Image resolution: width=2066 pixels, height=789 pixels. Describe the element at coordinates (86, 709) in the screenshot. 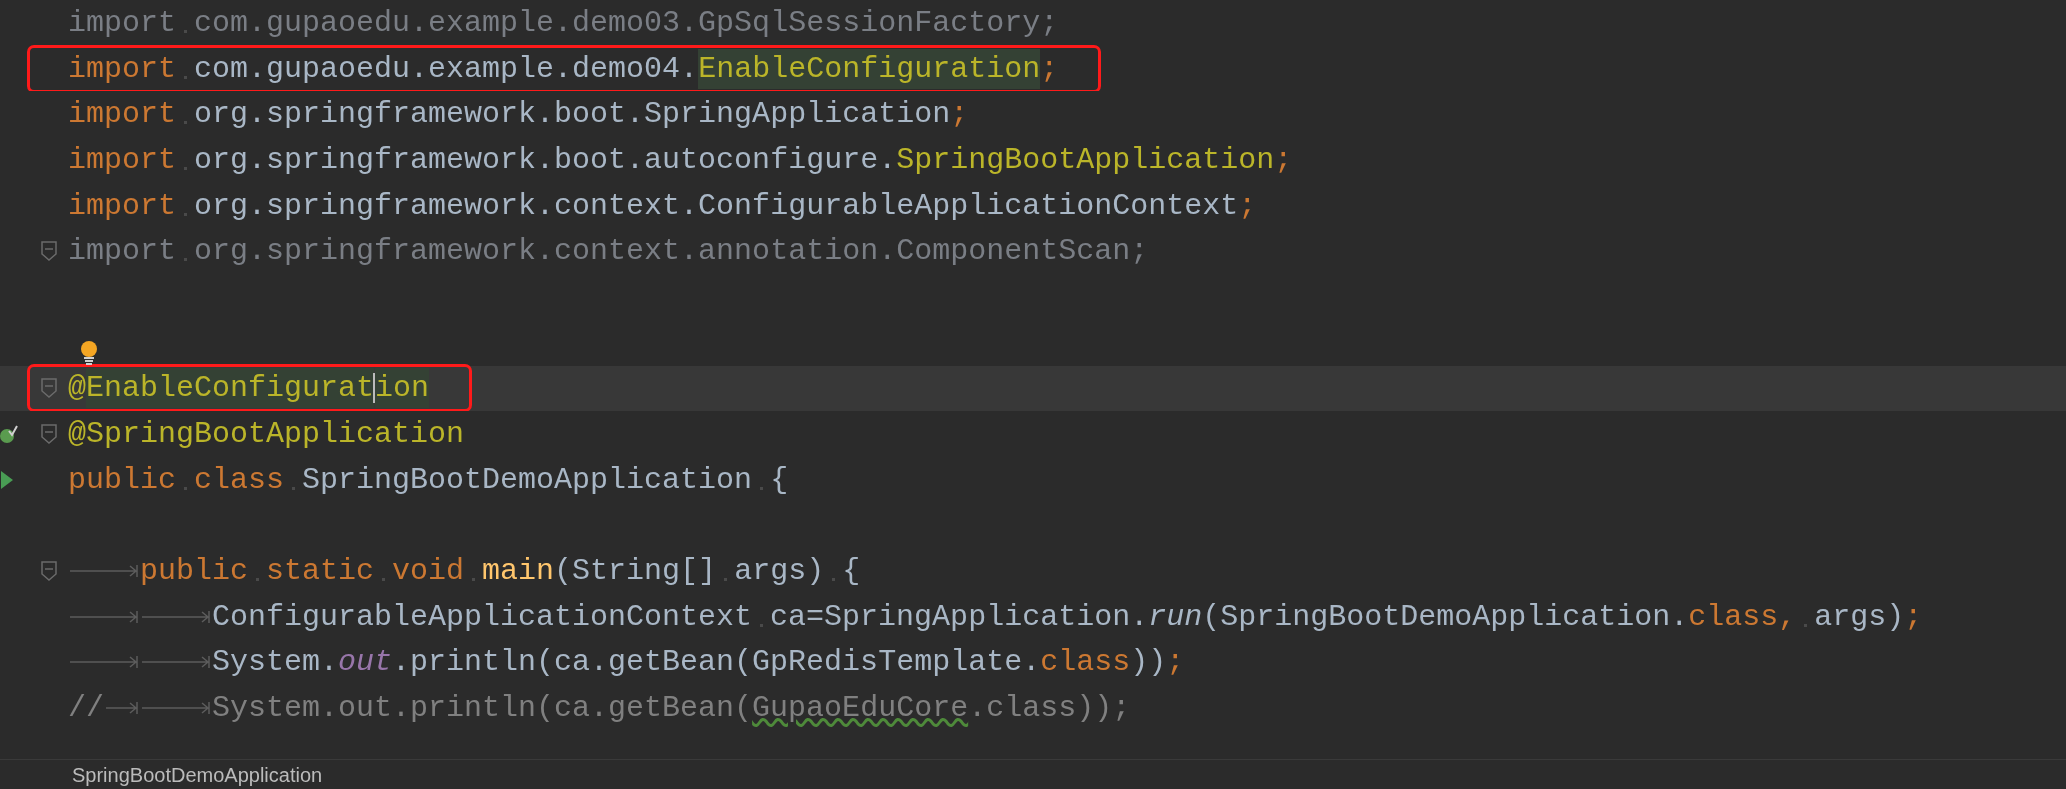

I see `code-token: //` at that location.